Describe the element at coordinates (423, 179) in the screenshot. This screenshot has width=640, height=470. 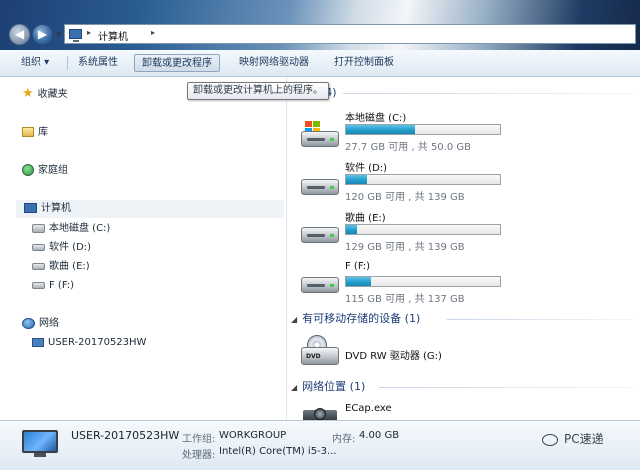
I see `drive-usage-bar-d` at that location.